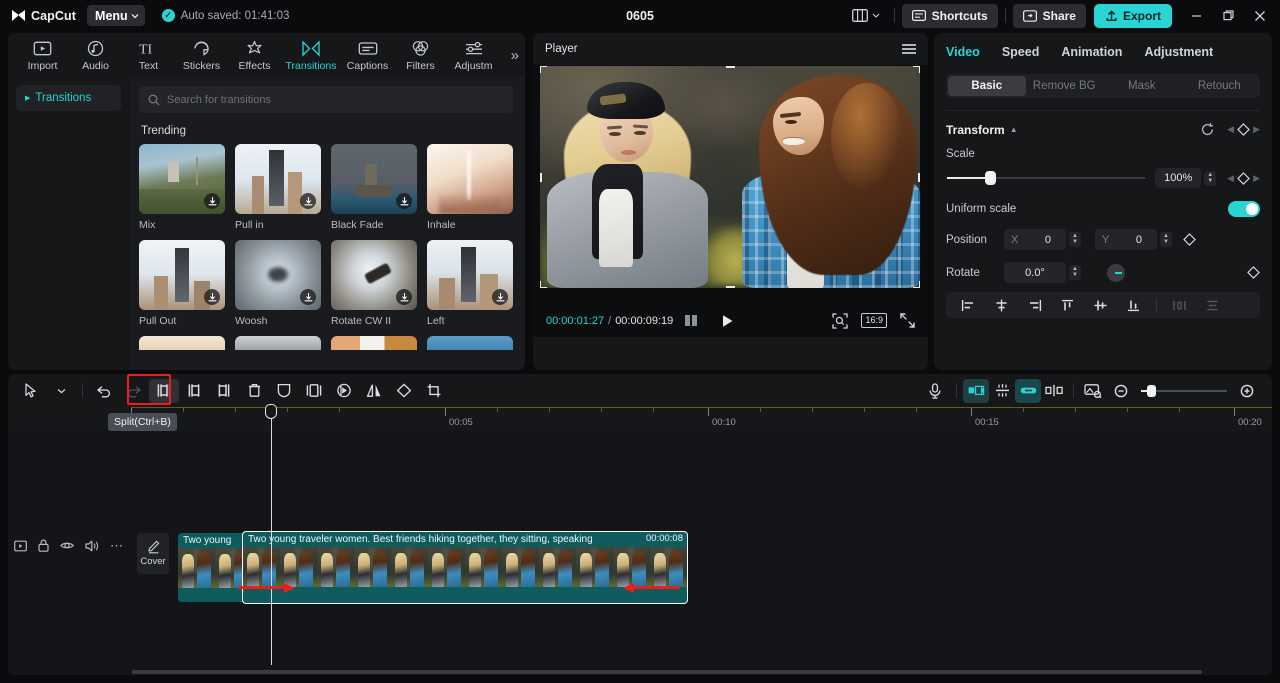 The height and width of the screenshot is (683, 1280). What do you see at coordinates (164, 390) in the screenshot?
I see `split-button` at bounding box center [164, 390].